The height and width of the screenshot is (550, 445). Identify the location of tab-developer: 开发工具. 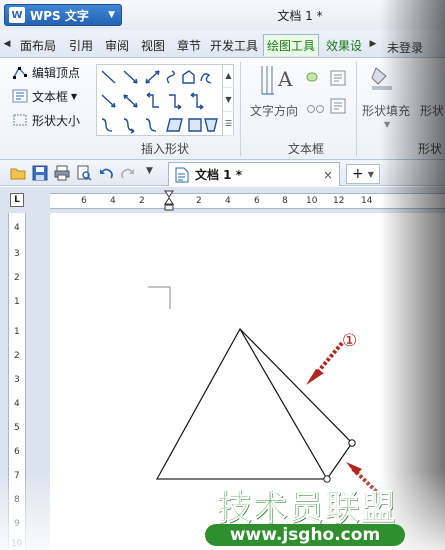
(234, 45).